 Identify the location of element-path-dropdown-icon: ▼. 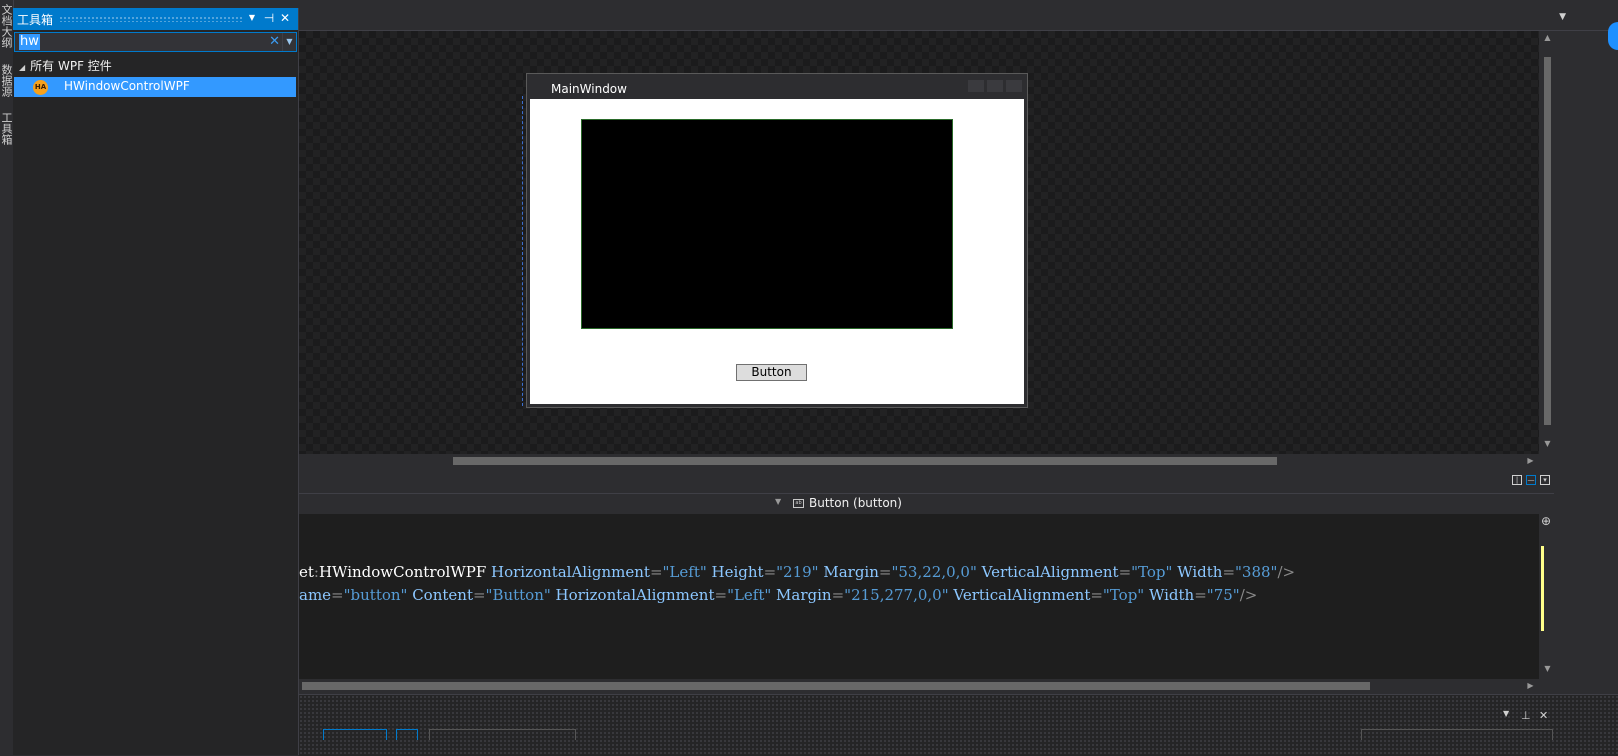
(778, 501).